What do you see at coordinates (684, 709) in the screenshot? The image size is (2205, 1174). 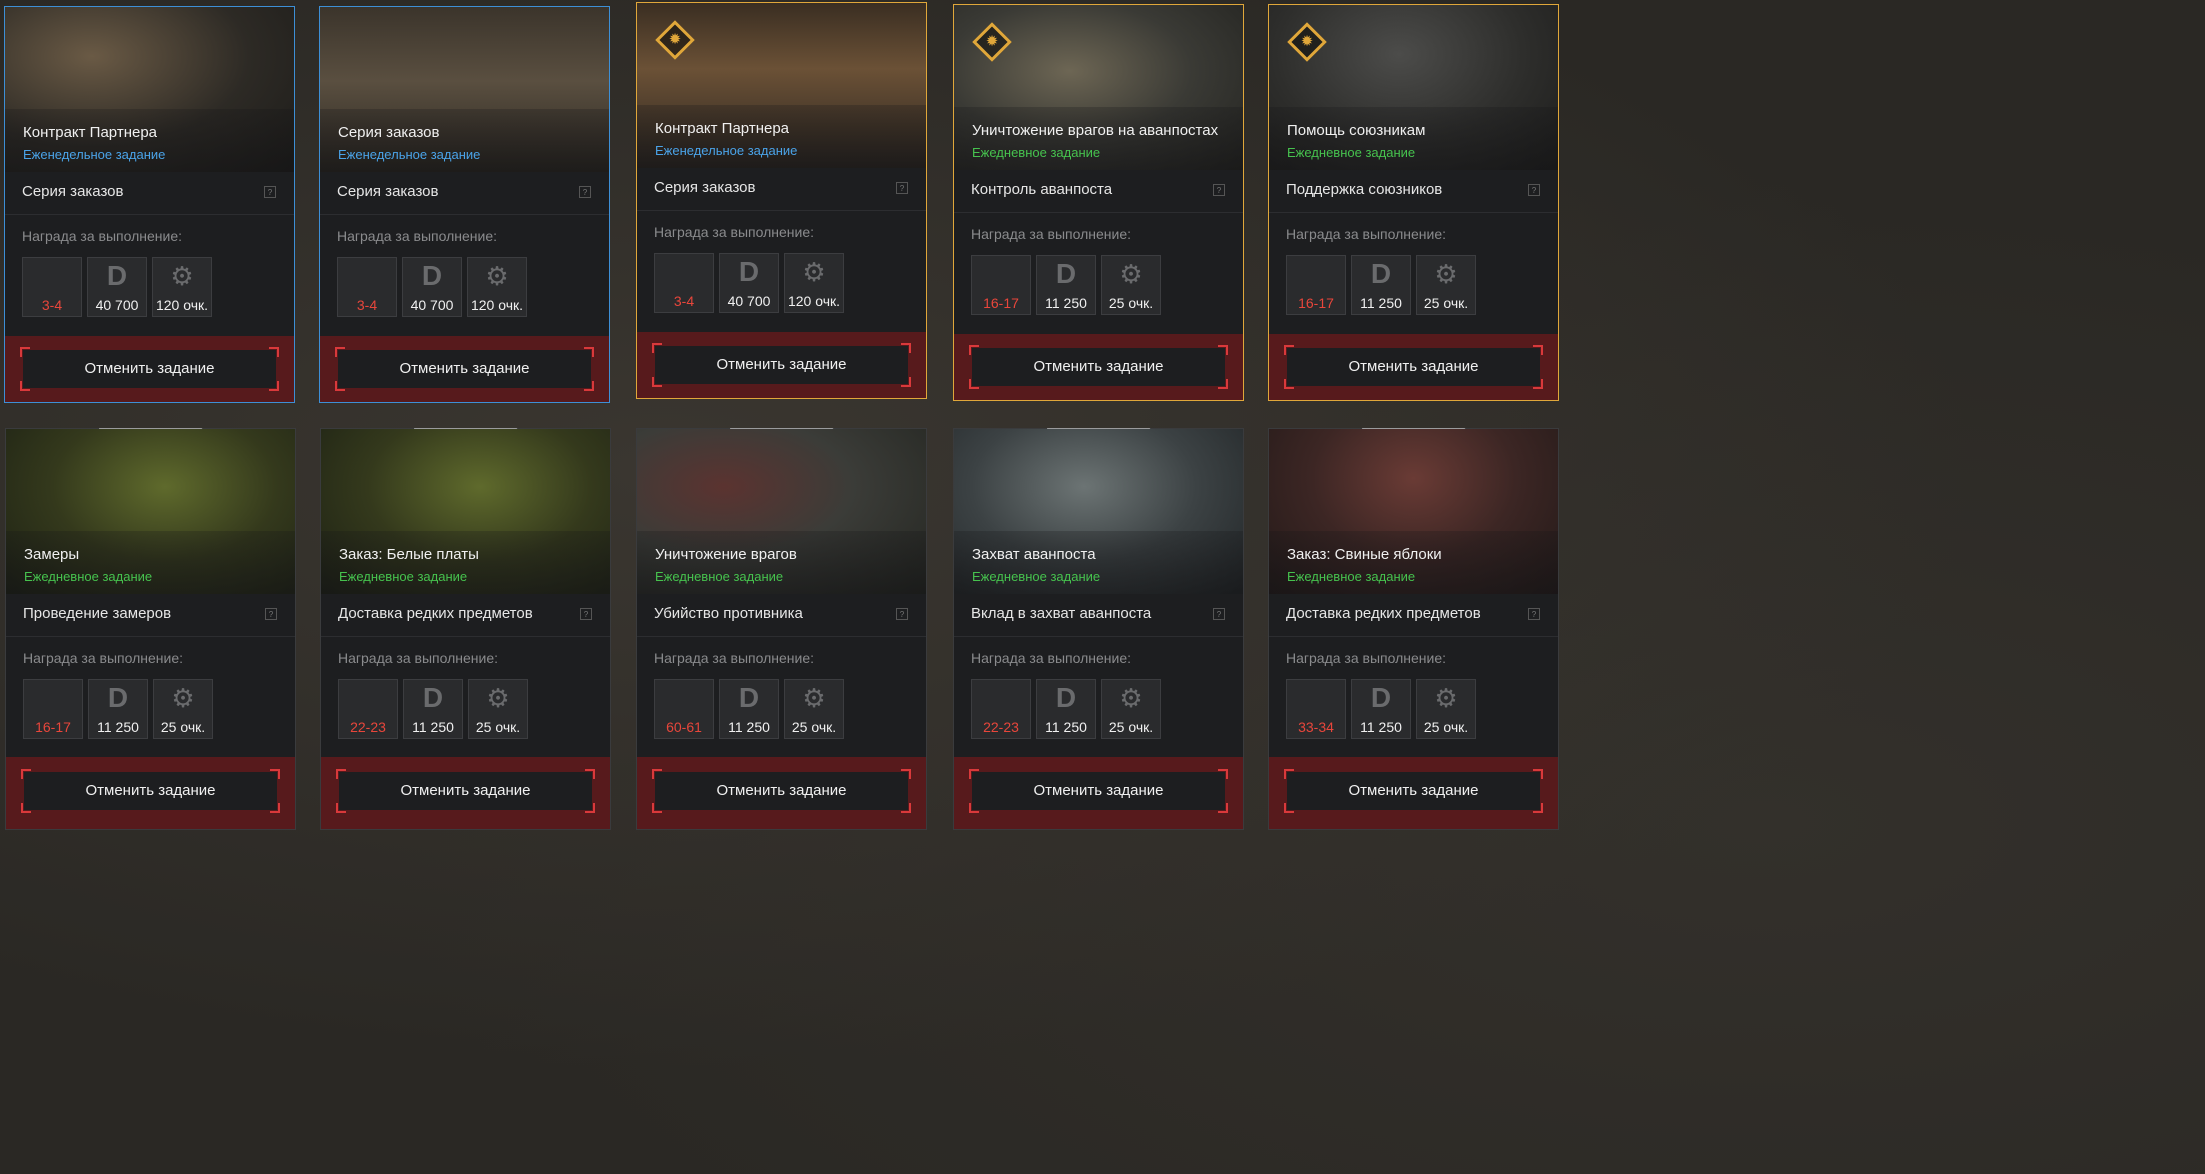 I see `reward-item-tile: 60-61` at bounding box center [684, 709].